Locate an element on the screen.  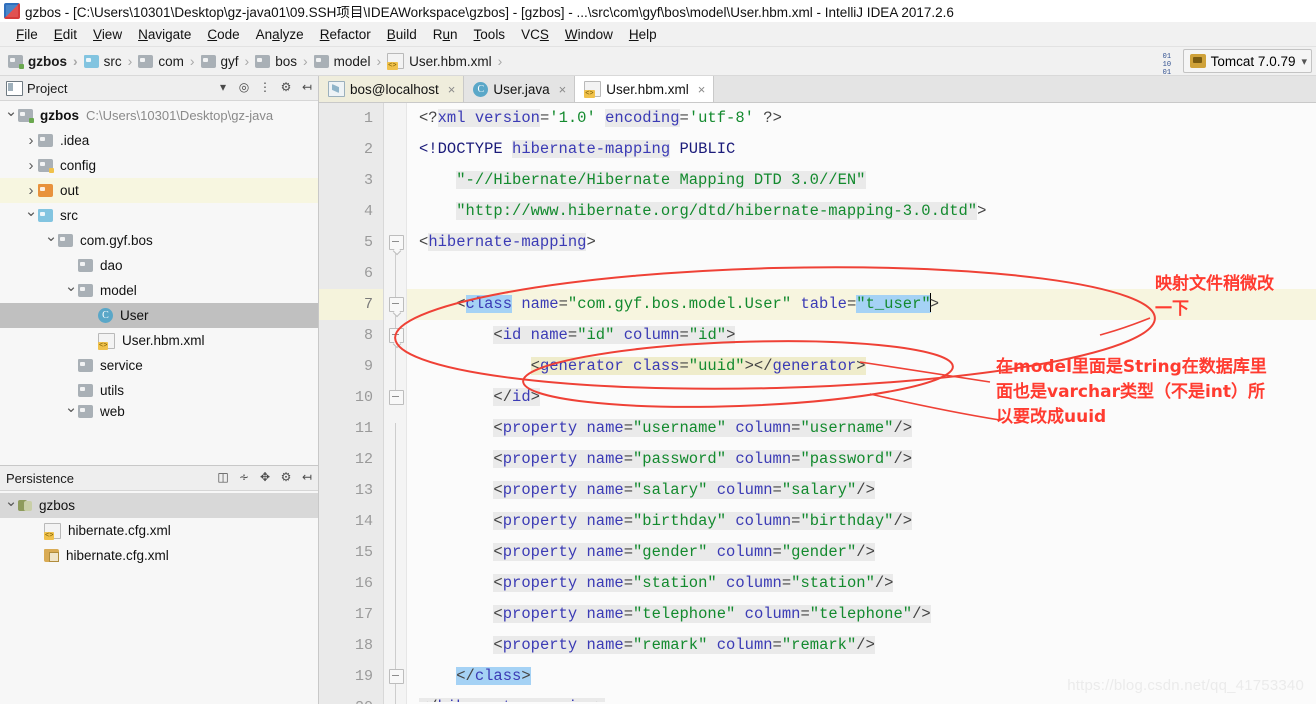
collapse-all-icon: ⋮ is located at coordinates (265, 87).